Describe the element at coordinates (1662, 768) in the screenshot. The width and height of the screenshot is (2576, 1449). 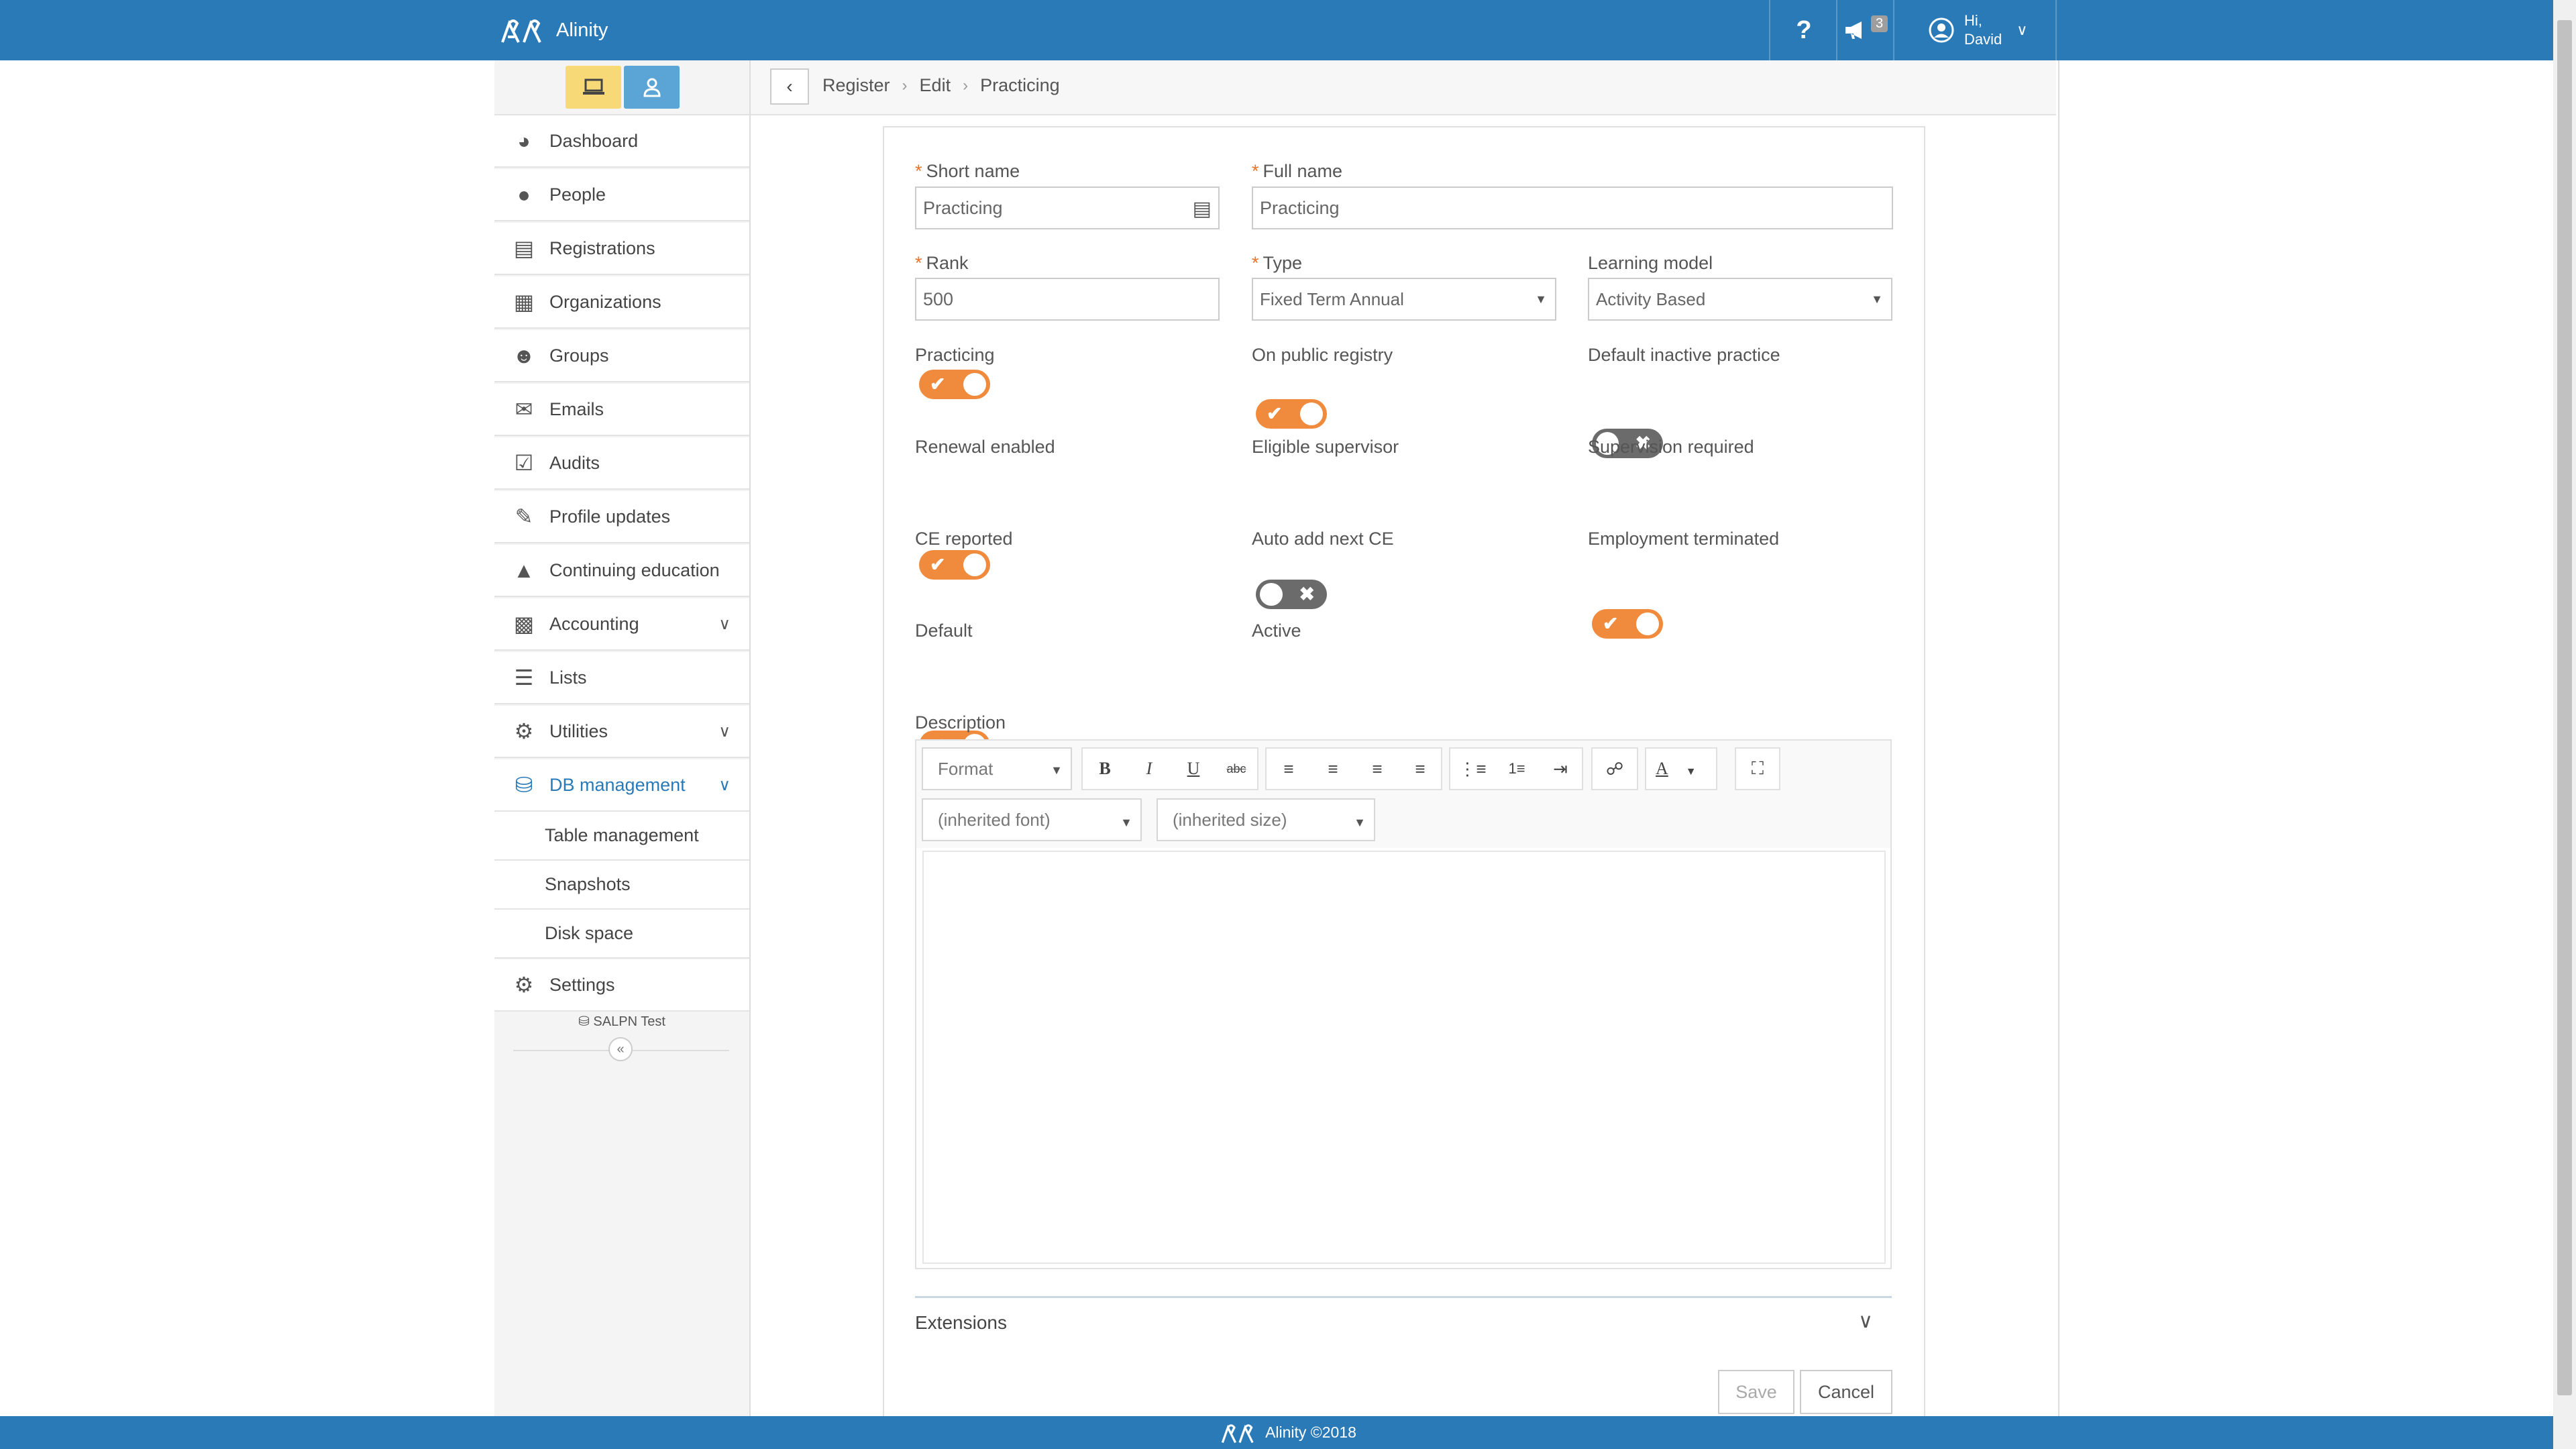
I see `text-color-icon: A` at that location.